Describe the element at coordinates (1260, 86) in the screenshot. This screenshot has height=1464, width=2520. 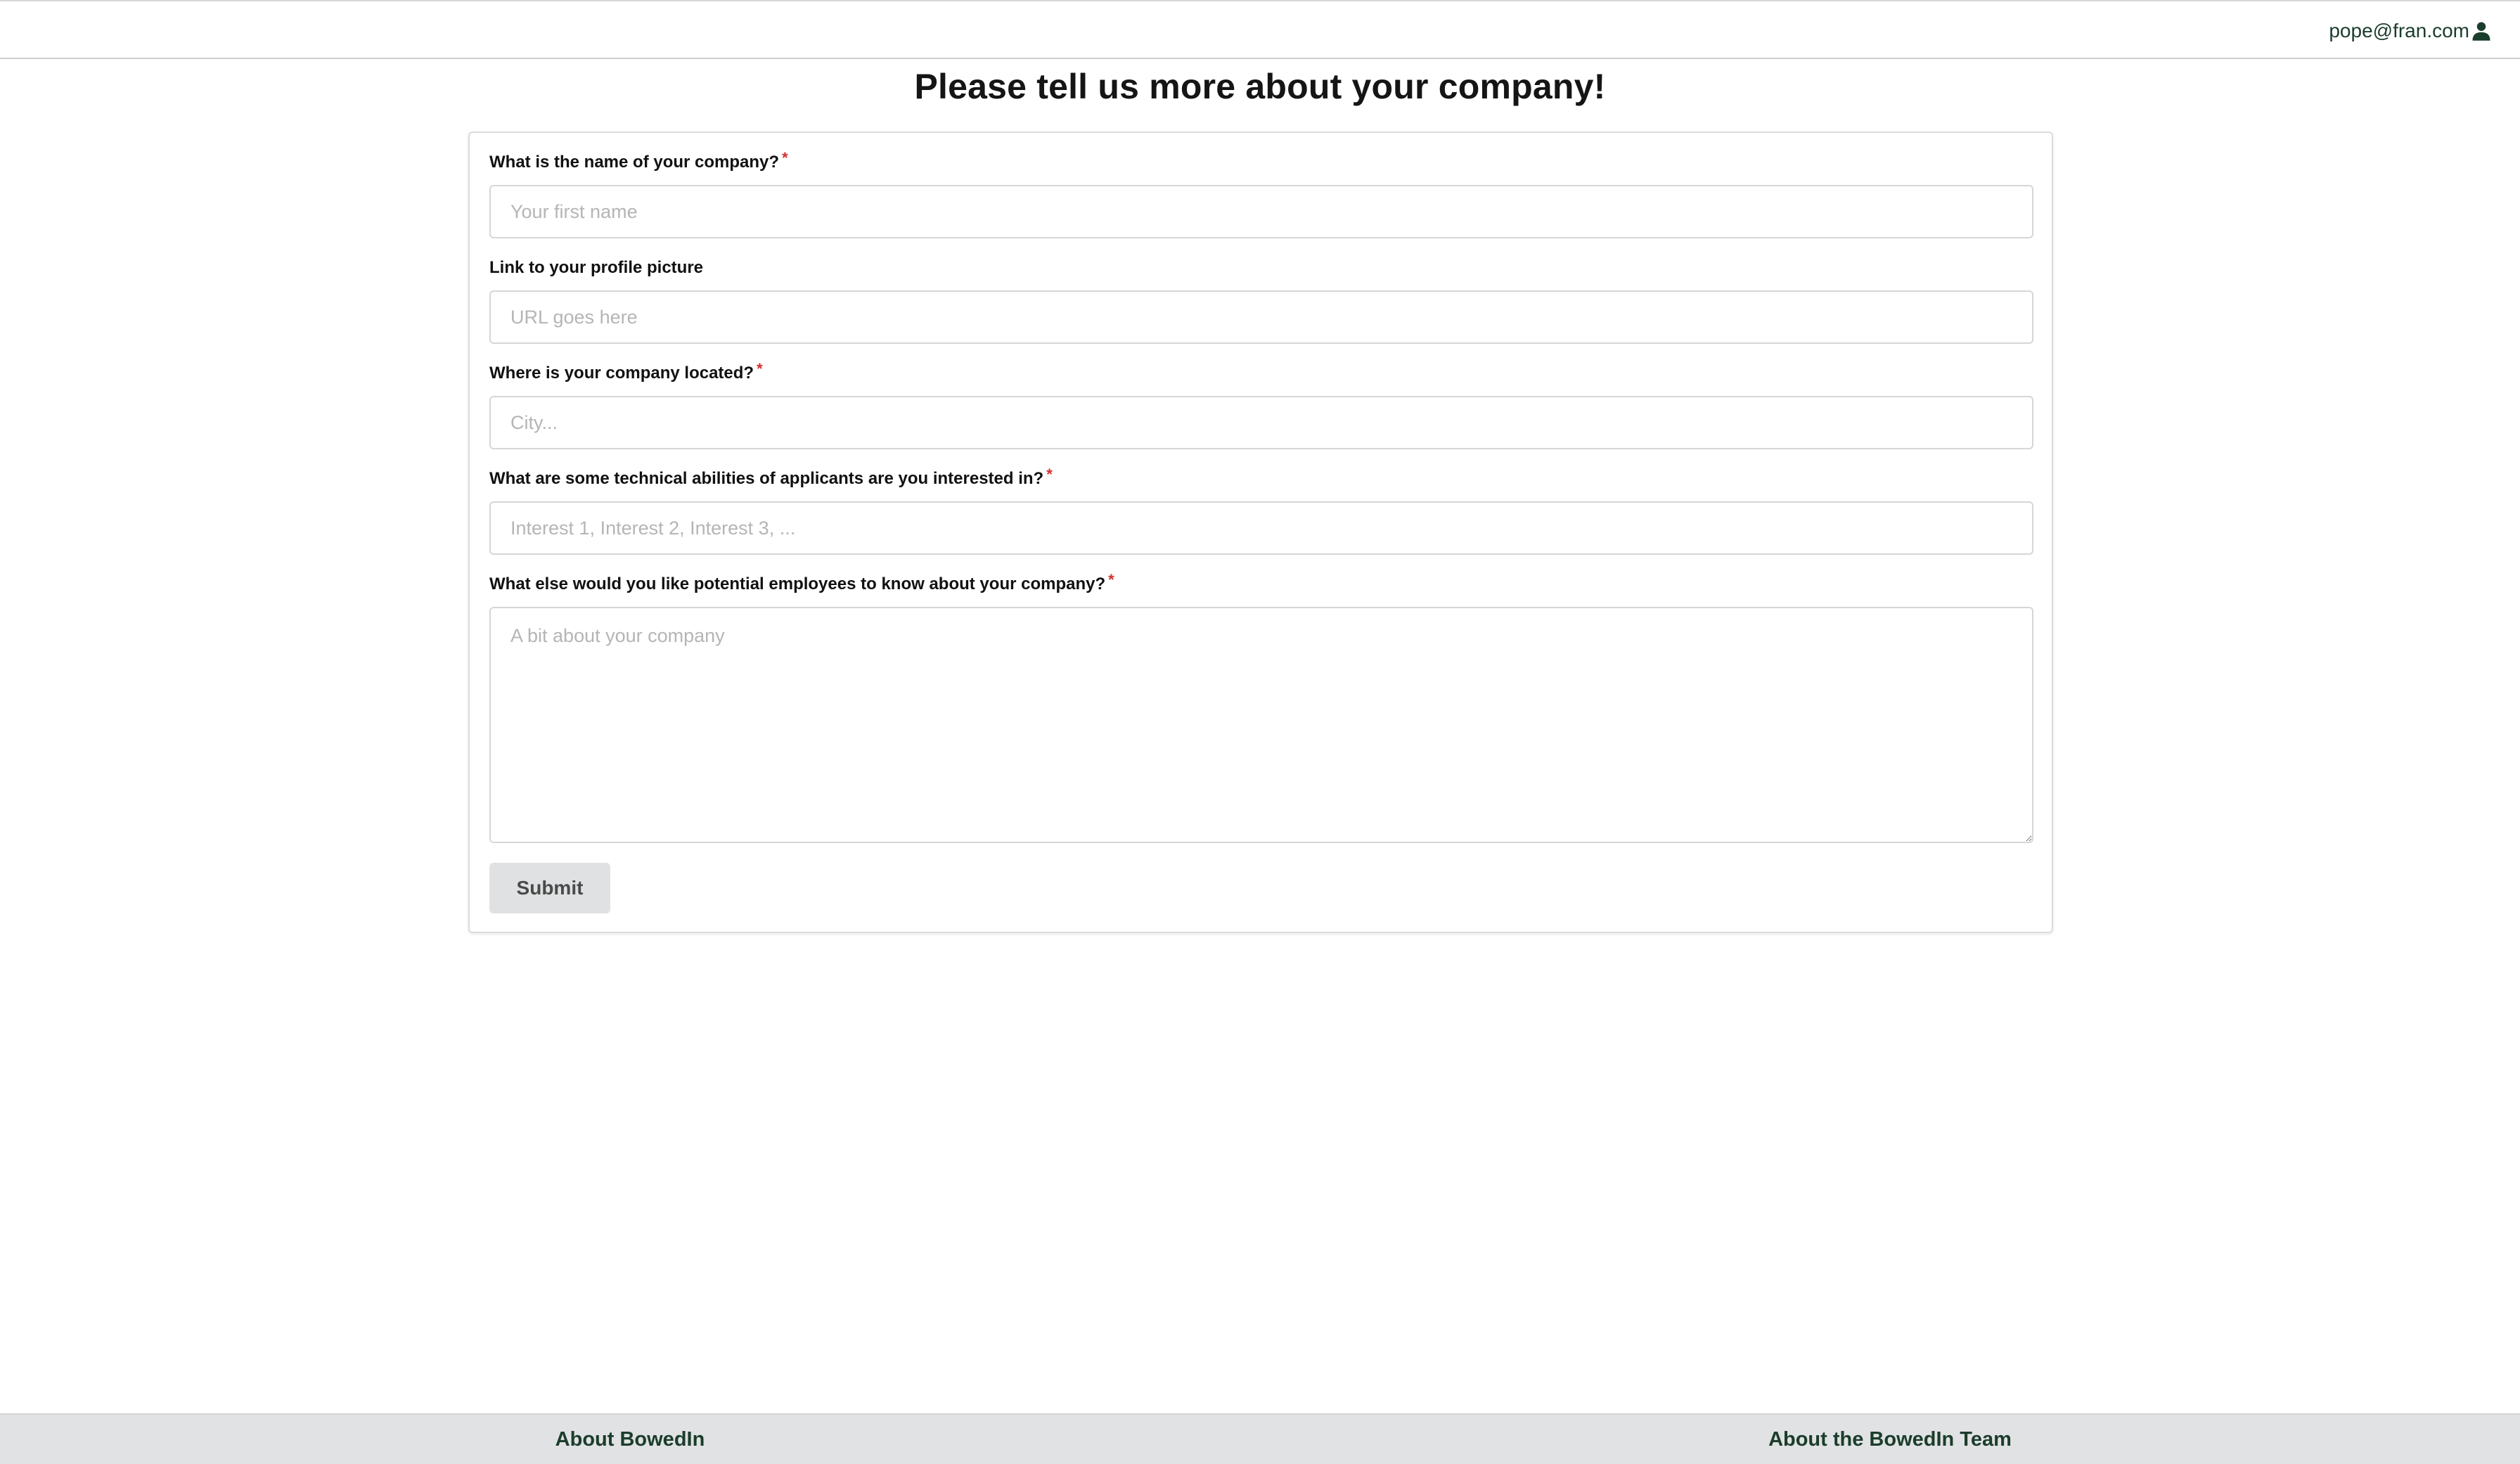
I see `page-title: Please tell us more about your company!` at that location.